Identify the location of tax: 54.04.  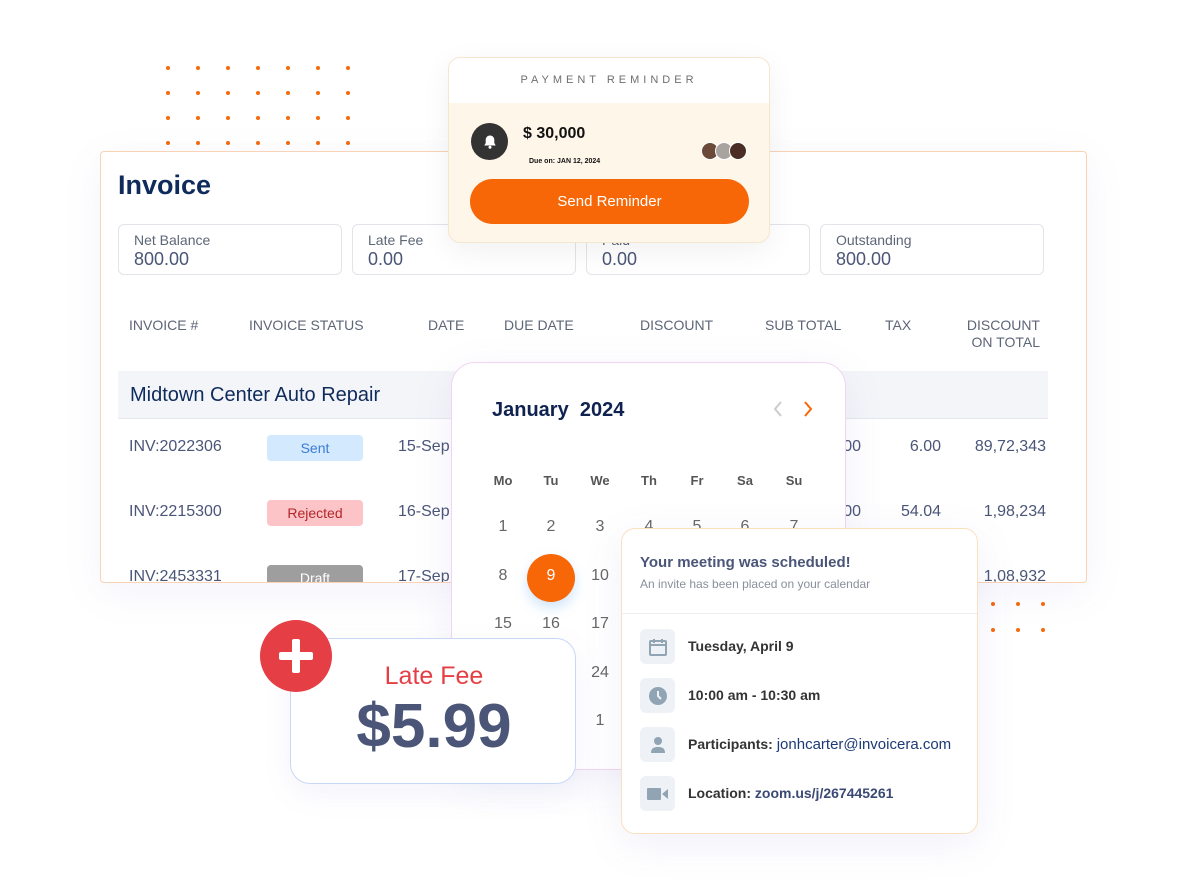
(920, 511).